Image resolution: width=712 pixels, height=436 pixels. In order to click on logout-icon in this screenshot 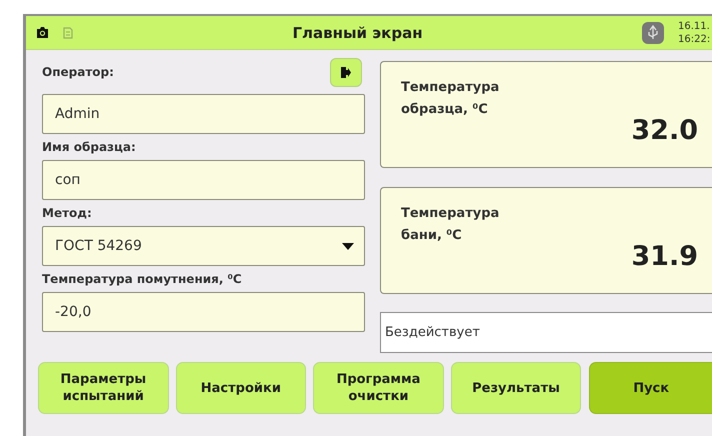, I will do `click(346, 72)`.